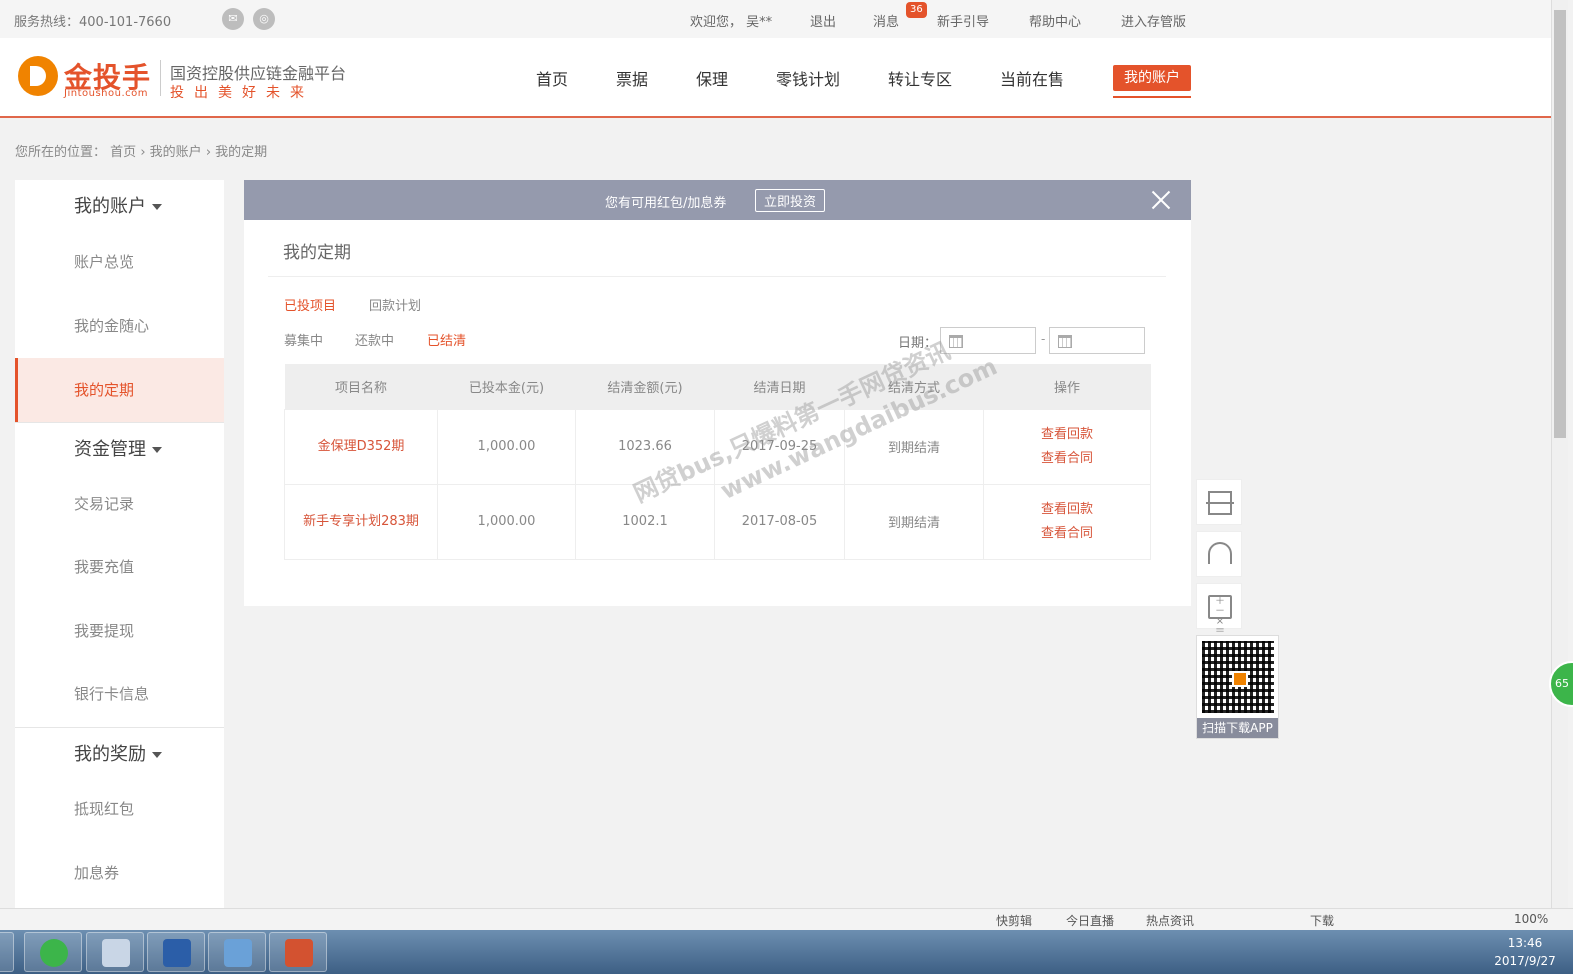 The height and width of the screenshot is (974, 1573). I want to click on welcome-text: 欢迎您， 吴**, so click(731, 22).